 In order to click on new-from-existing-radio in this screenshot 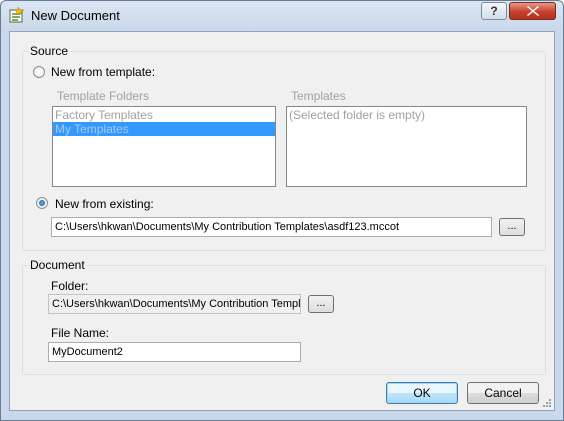, I will do `click(42, 203)`.